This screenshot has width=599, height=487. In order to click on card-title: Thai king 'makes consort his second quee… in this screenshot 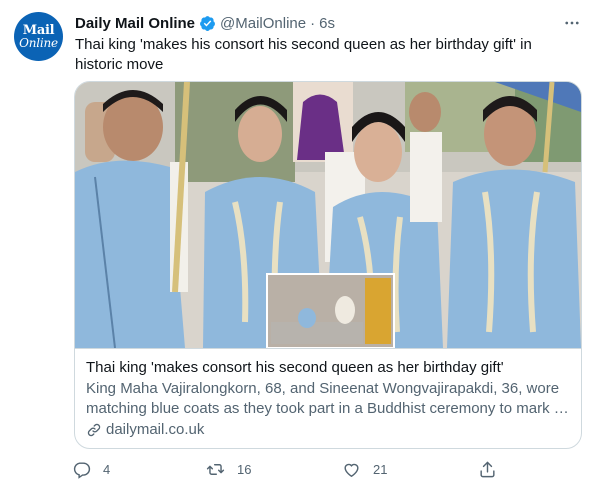, I will do `click(295, 367)`.